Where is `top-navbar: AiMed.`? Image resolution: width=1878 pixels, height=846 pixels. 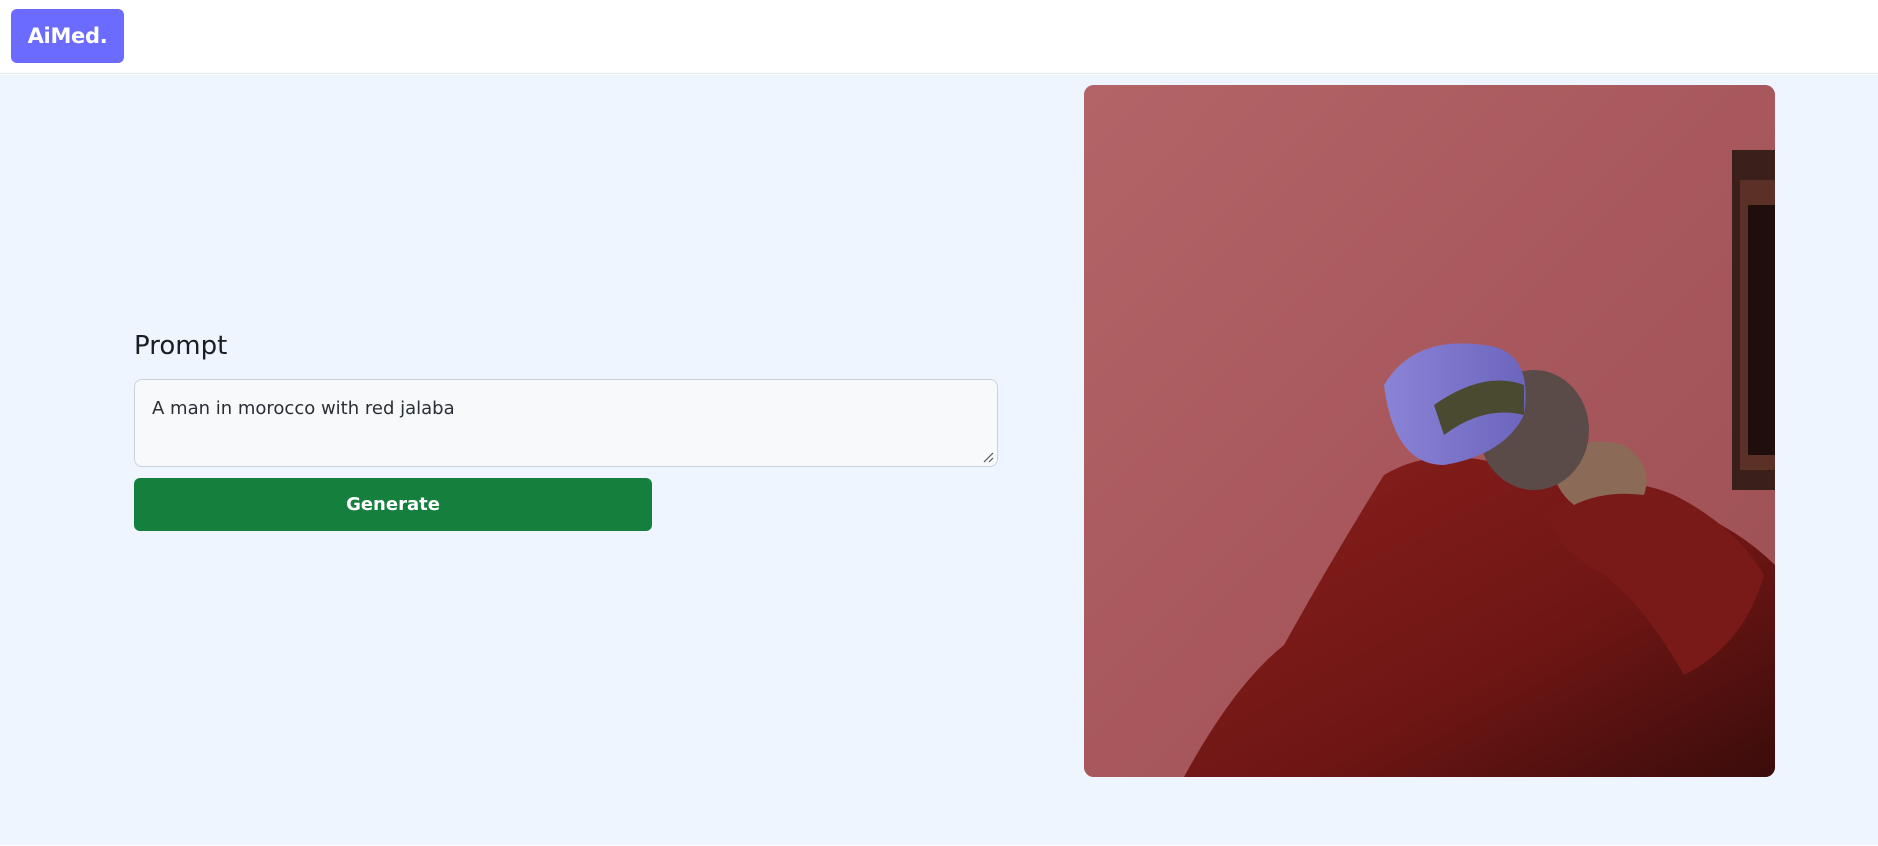 top-navbar: AiMed. is located at coordinates (939, 37).